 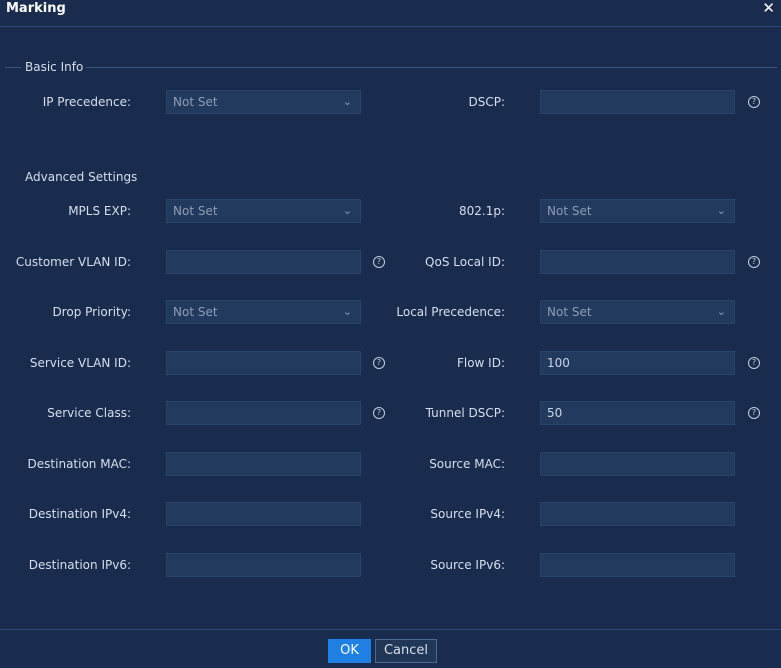 What do you see at coordinates (99, 211) in the screenshot?
I see `mpls-exp-label: MPLS EXP:` at bounding box center [99, 211].